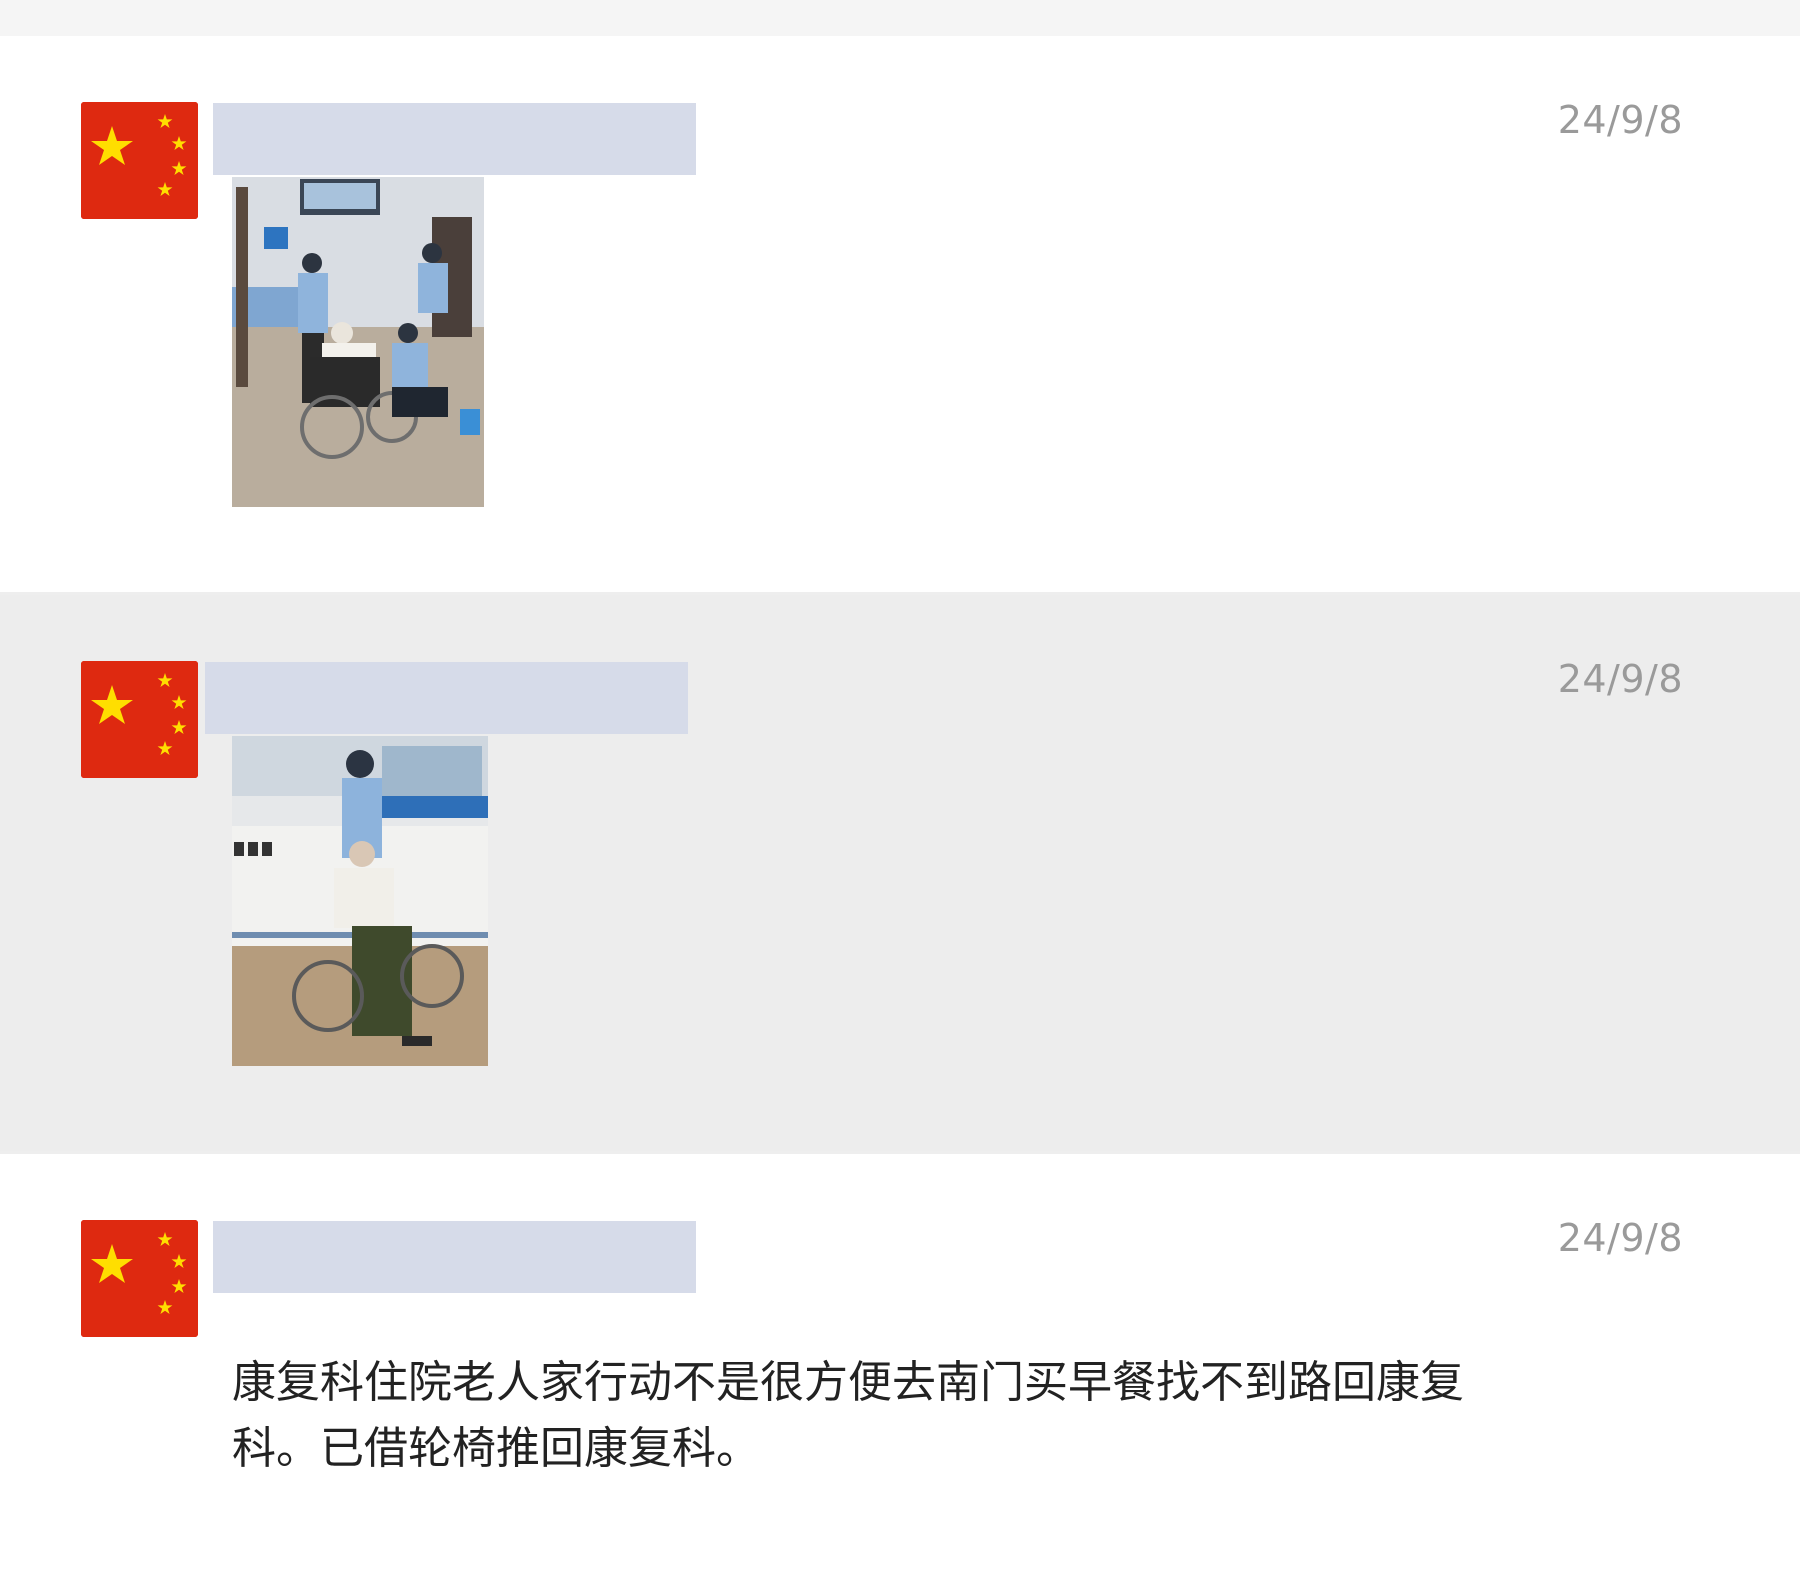 This screenshot has width=1800, height=1590. I want to click on nurse-station-wheelchair-photo, so click(360, 901).